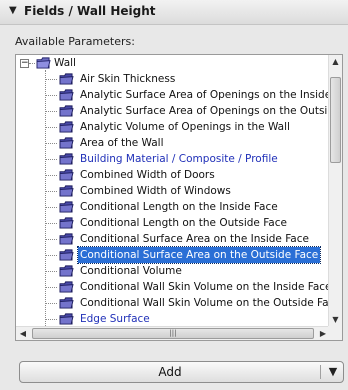 The height and width of the screenshot is (390, 348). I want to click on horizontal-scroll-thumb: |||, so click(173, 333).